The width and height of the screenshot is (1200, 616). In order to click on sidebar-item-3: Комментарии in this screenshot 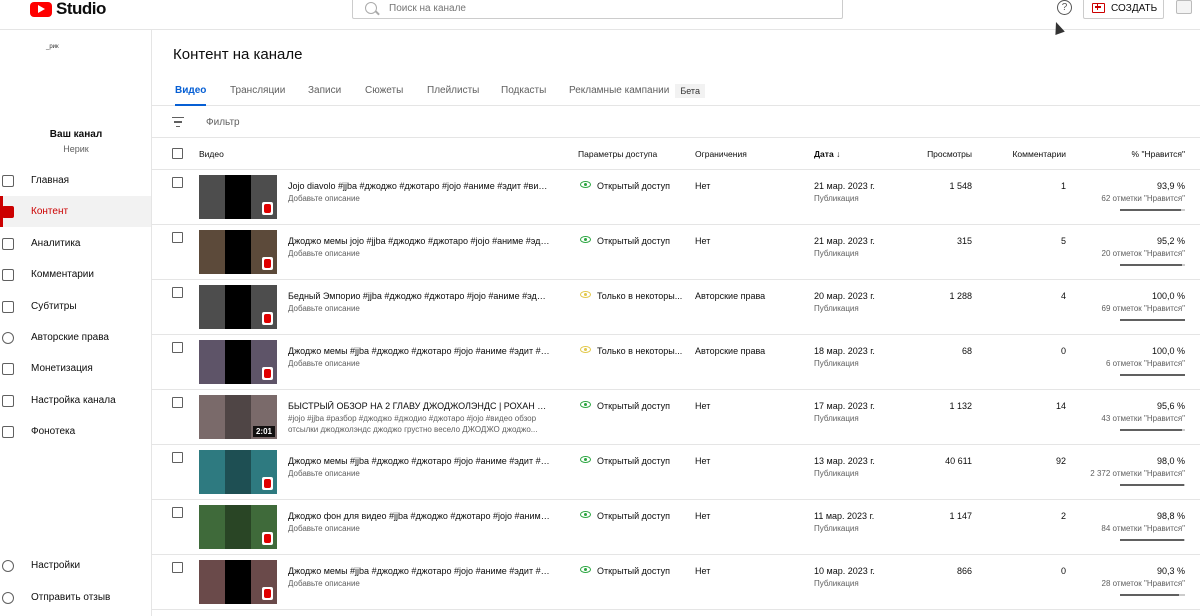, I will do `click(75, 274)`.